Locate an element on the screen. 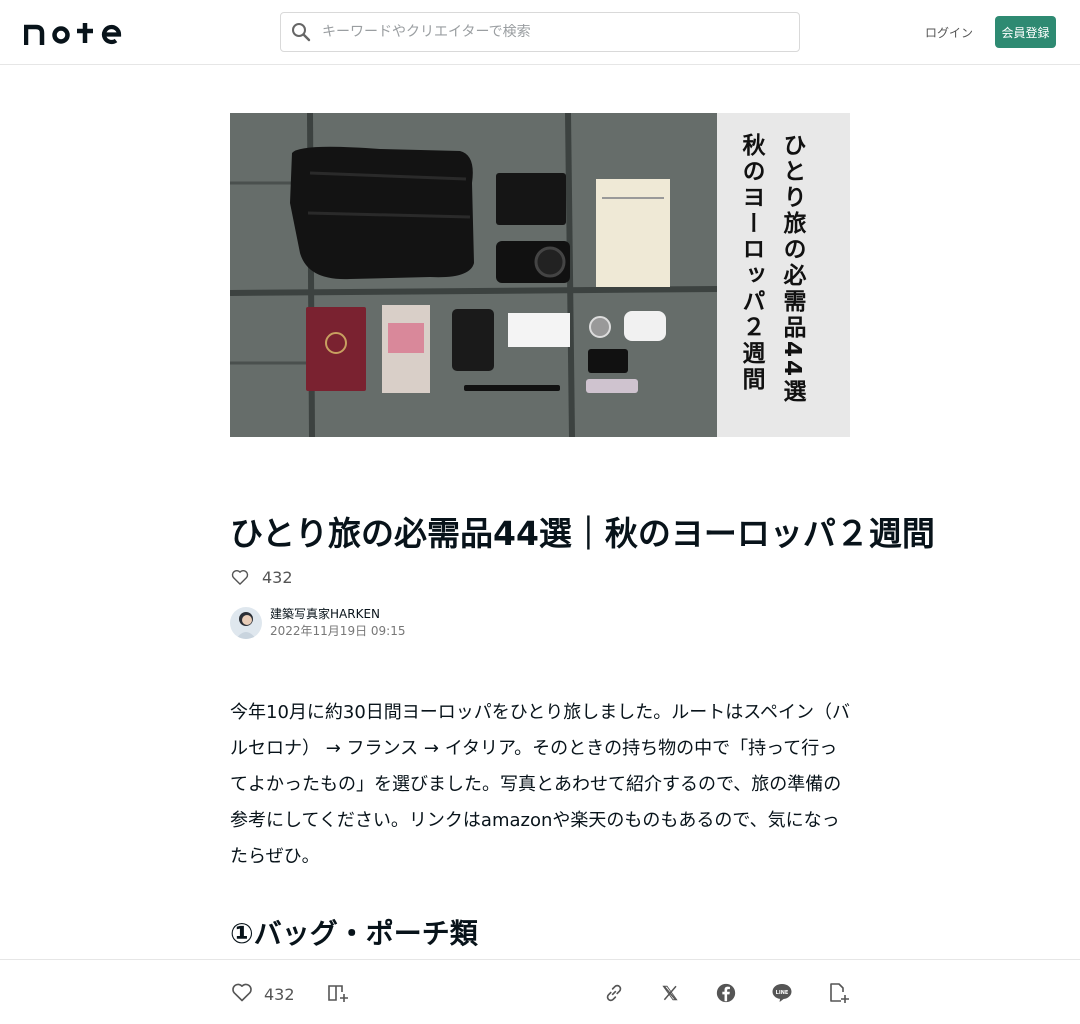 The width and height of the screenshot is (1080, 1024). article-title: ひとり旅の必需品44選｜秋のヨーロッパ２週間 is located at coordinates (582, 533).